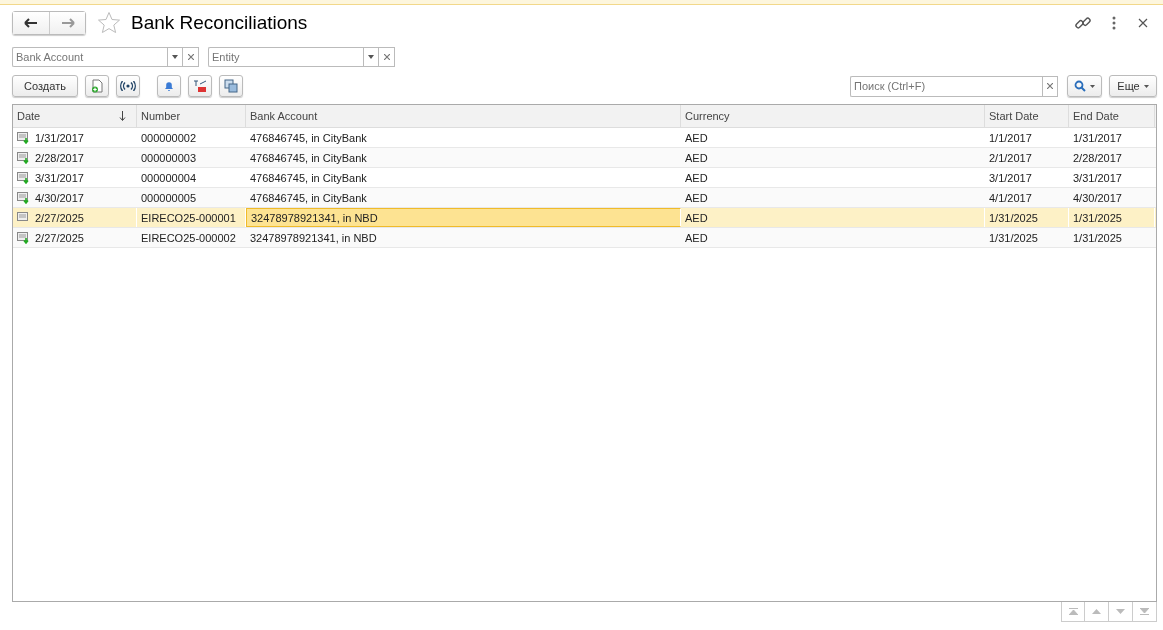 The height and width of the screenshot is (630, 1163). I want to click on column-header: Bank Account, so click(463, 116).